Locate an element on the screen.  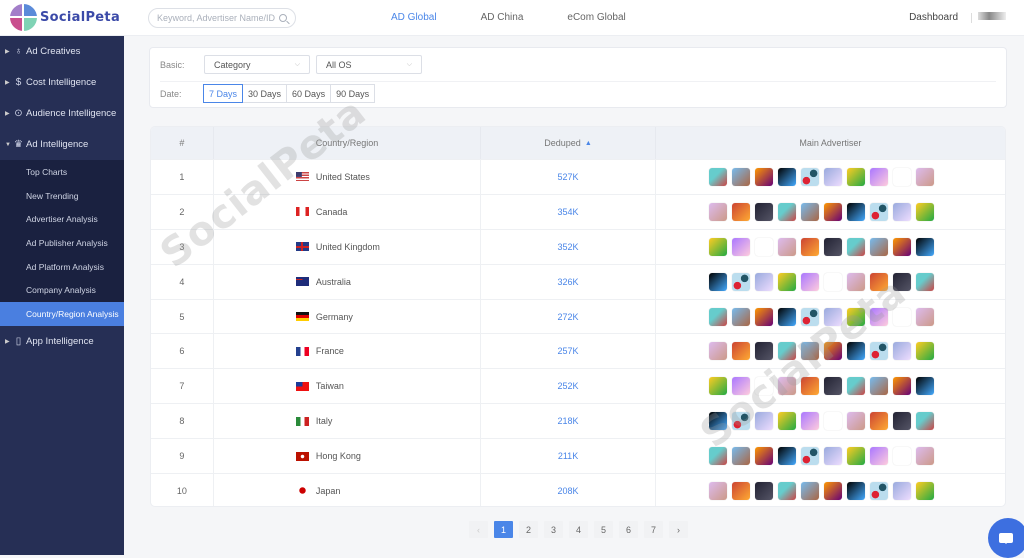
category-select: Category ⌵ is located at coordinates (257, 64).